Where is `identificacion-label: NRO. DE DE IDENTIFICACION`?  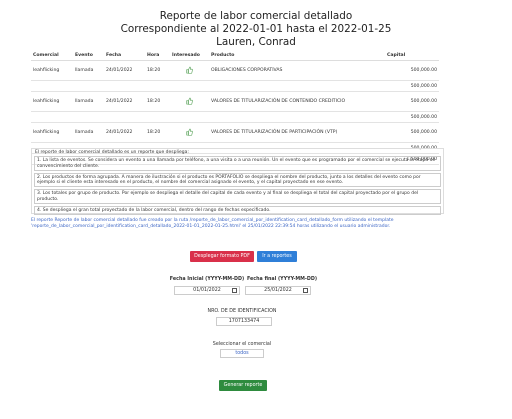 identificacion-label: NRO. DE DE IDENTIFICACION is located at coordinates (242, 311).